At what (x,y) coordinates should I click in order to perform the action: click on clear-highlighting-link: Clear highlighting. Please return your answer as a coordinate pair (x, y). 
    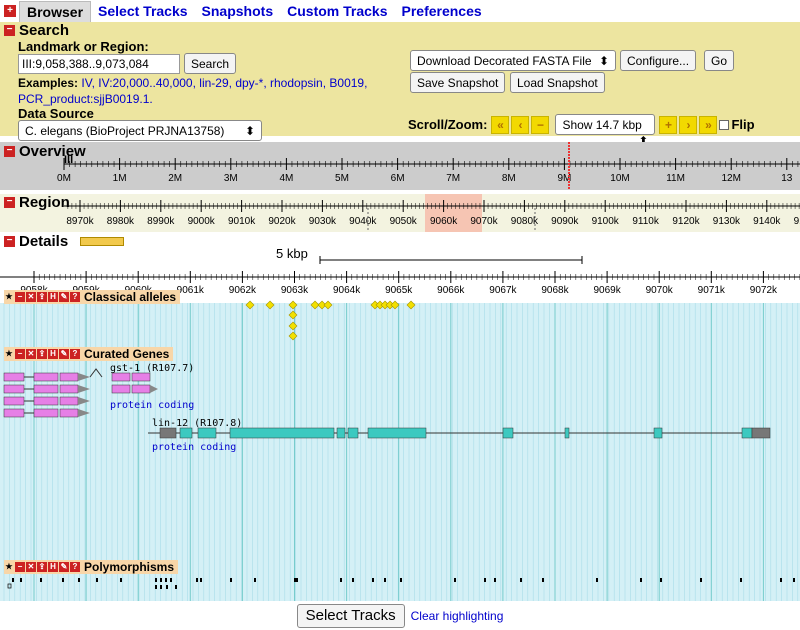
    Looking at the image, I should click on (457, 616).